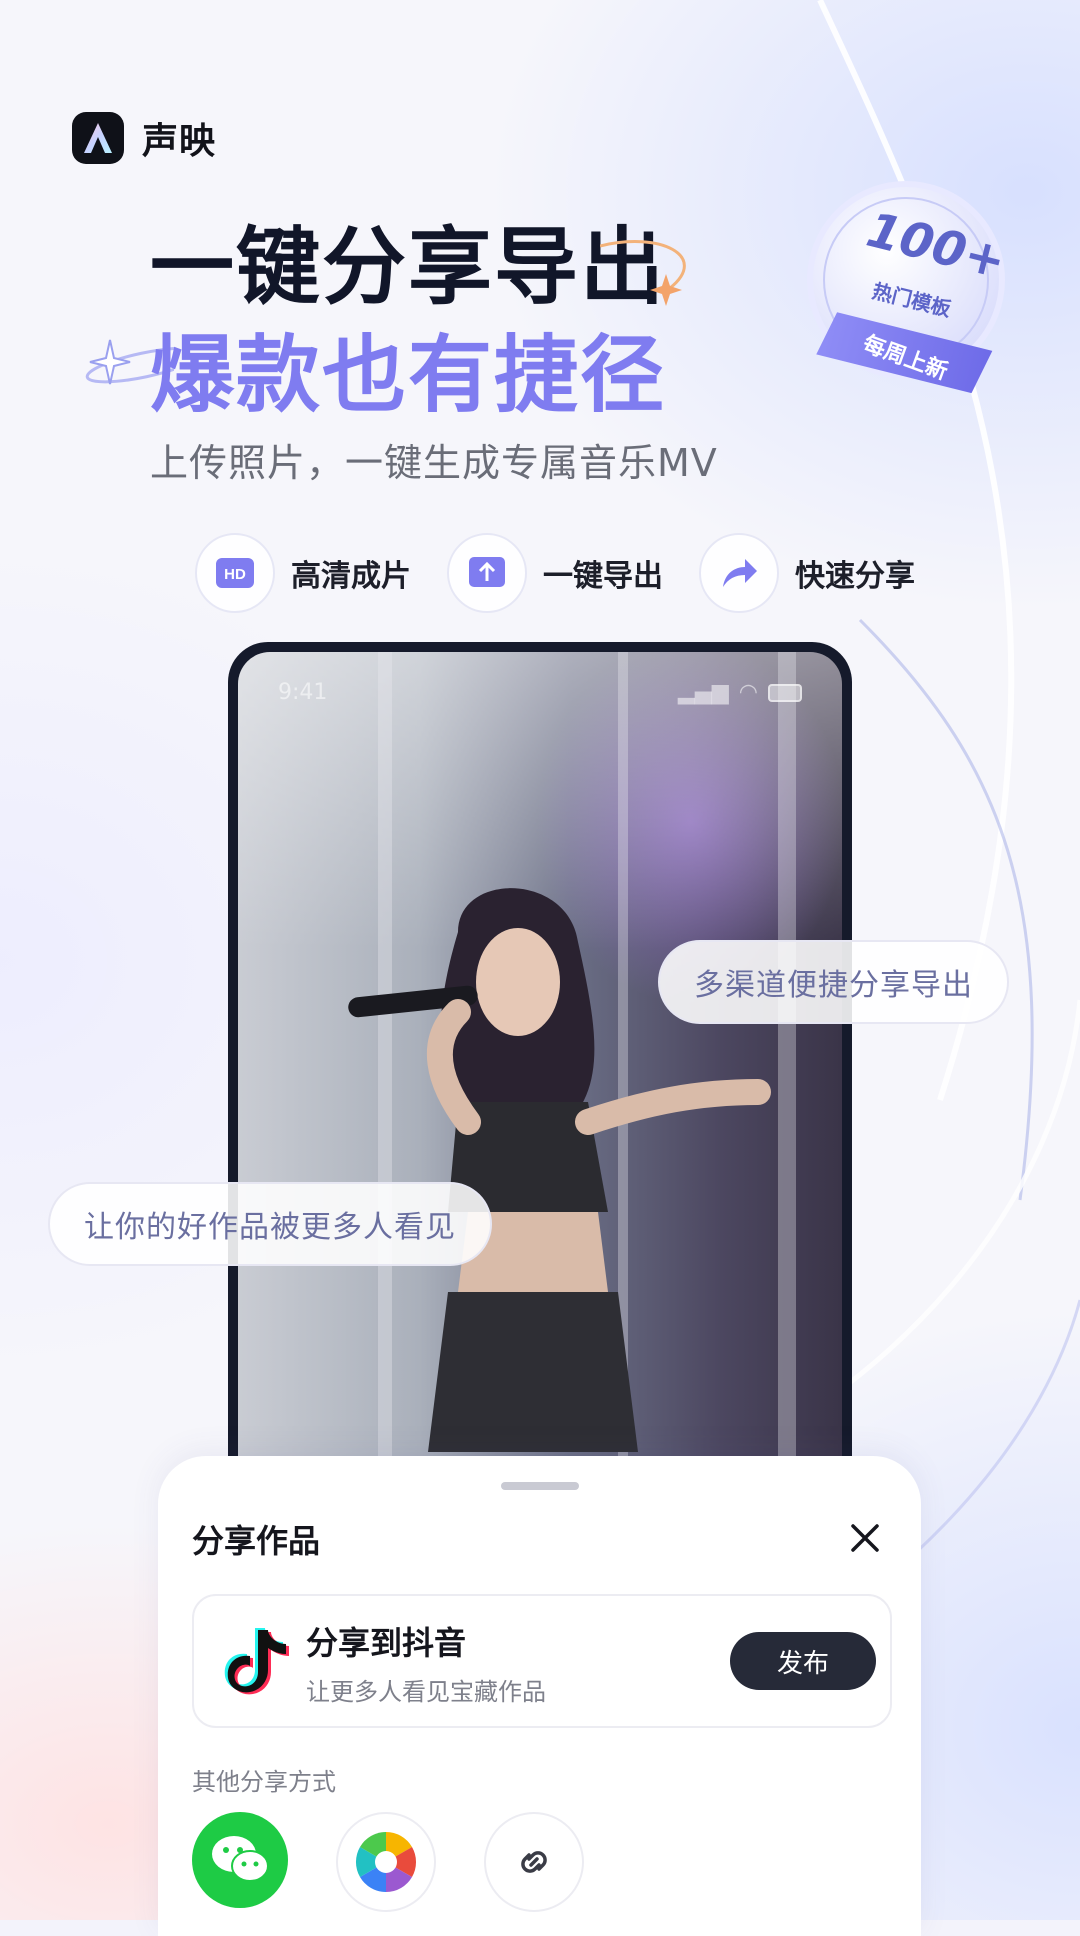 This screenshot has height=1936, width=1080. Describe the element at coordinates (803, 1661) in the screenshot. I see `publish-button: 发布` at that location.